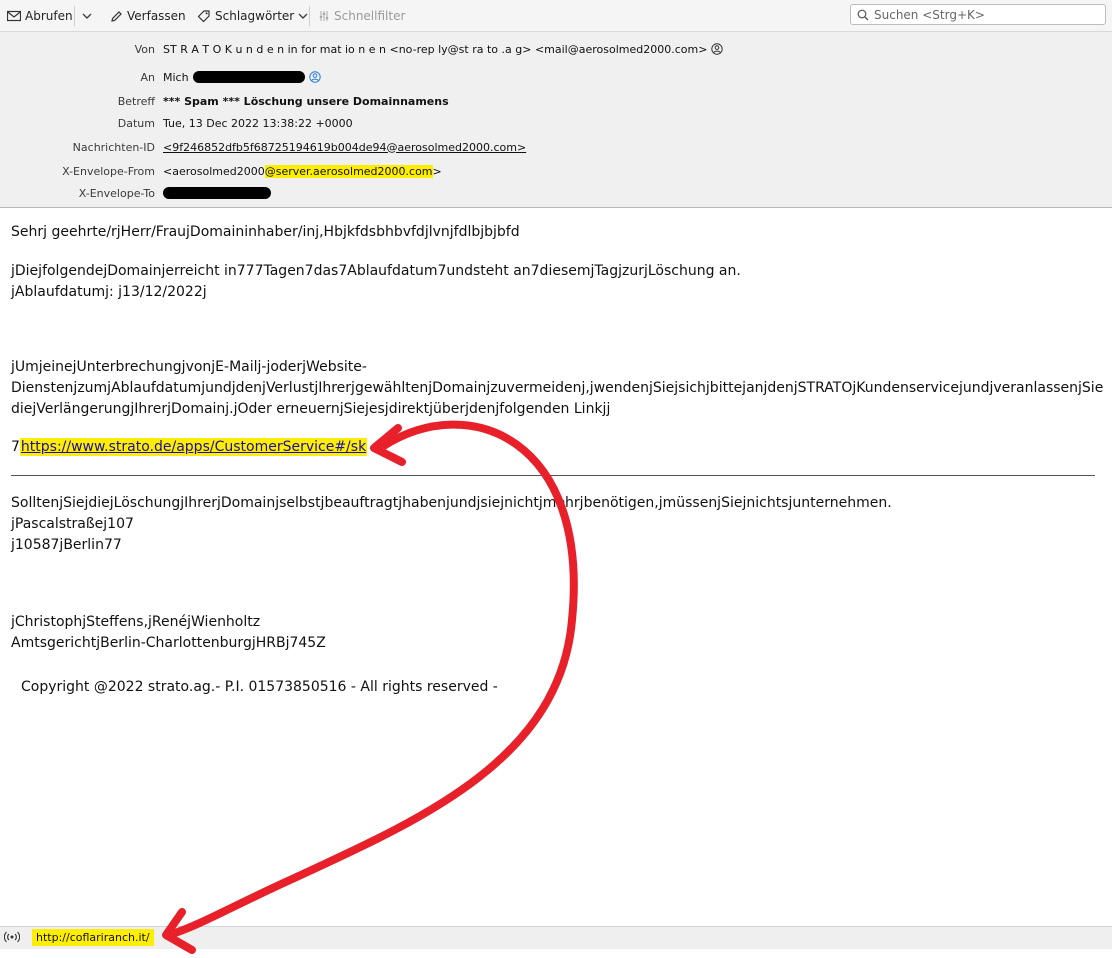 The image size is (1112, 958). I want to click on subject-label: Betreff, so click(136, 101).